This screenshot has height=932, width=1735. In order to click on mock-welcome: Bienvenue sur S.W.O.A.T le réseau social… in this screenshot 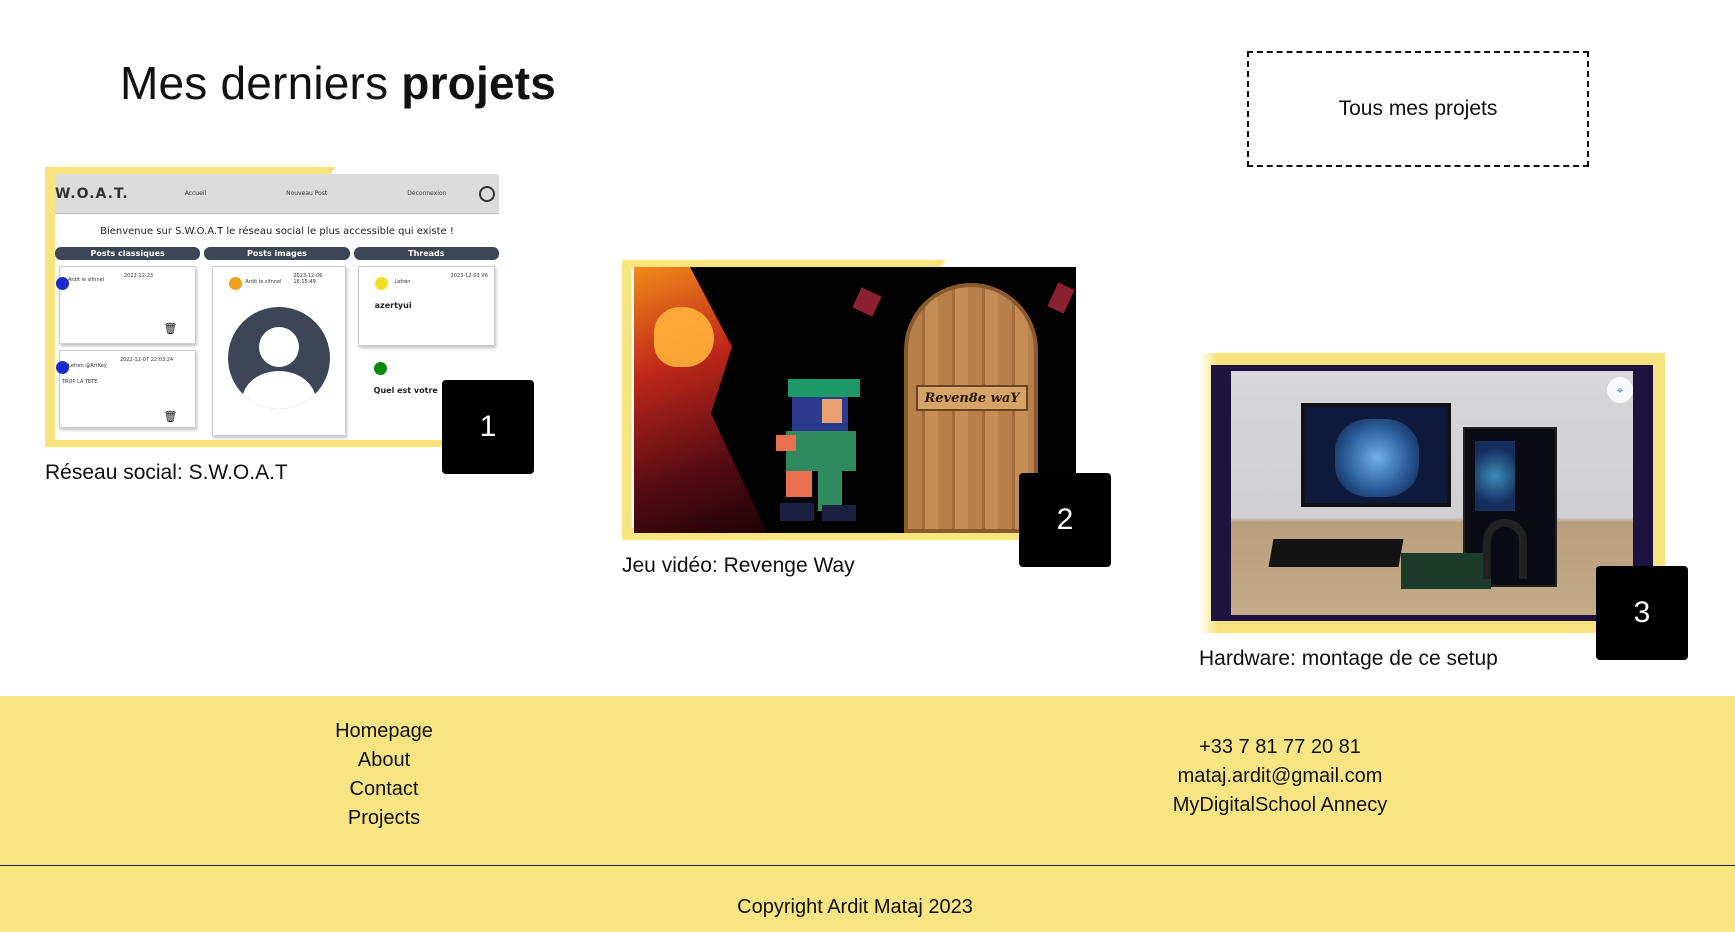, I will do `click(277, 231)`.